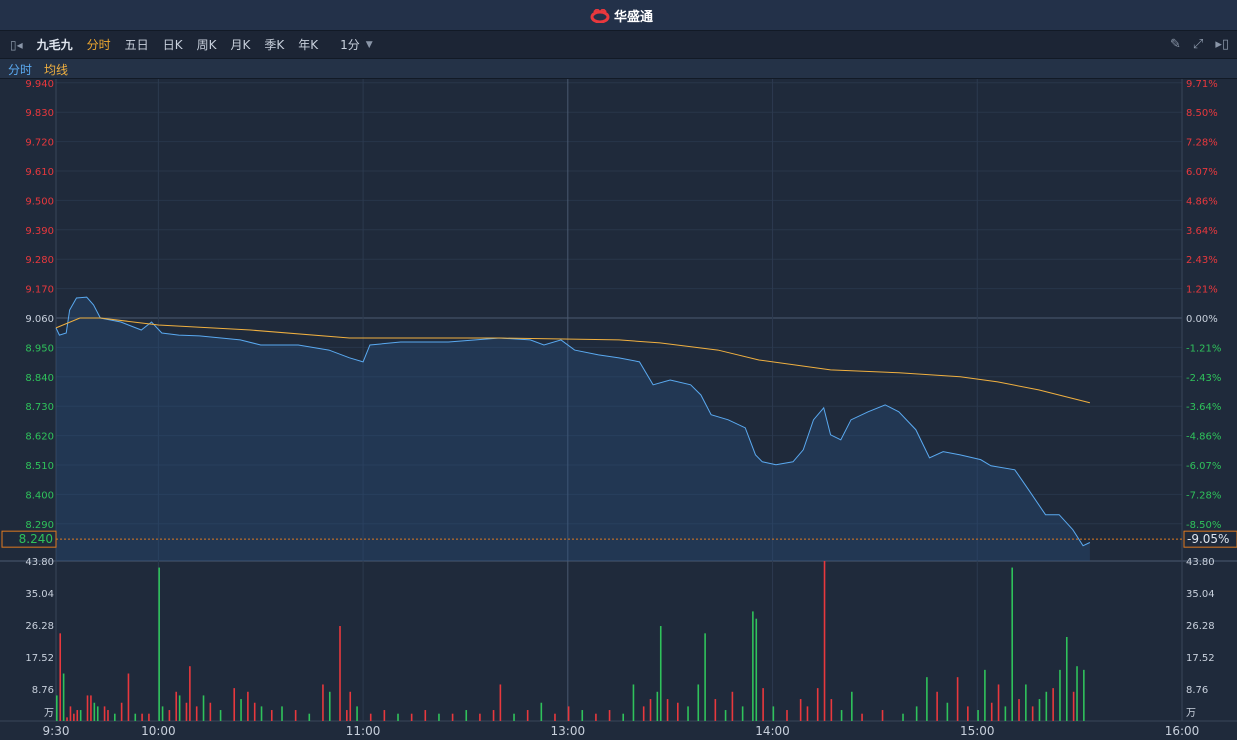  I want to click on pct-tick-label: -3.64%, so click(1203, 407).